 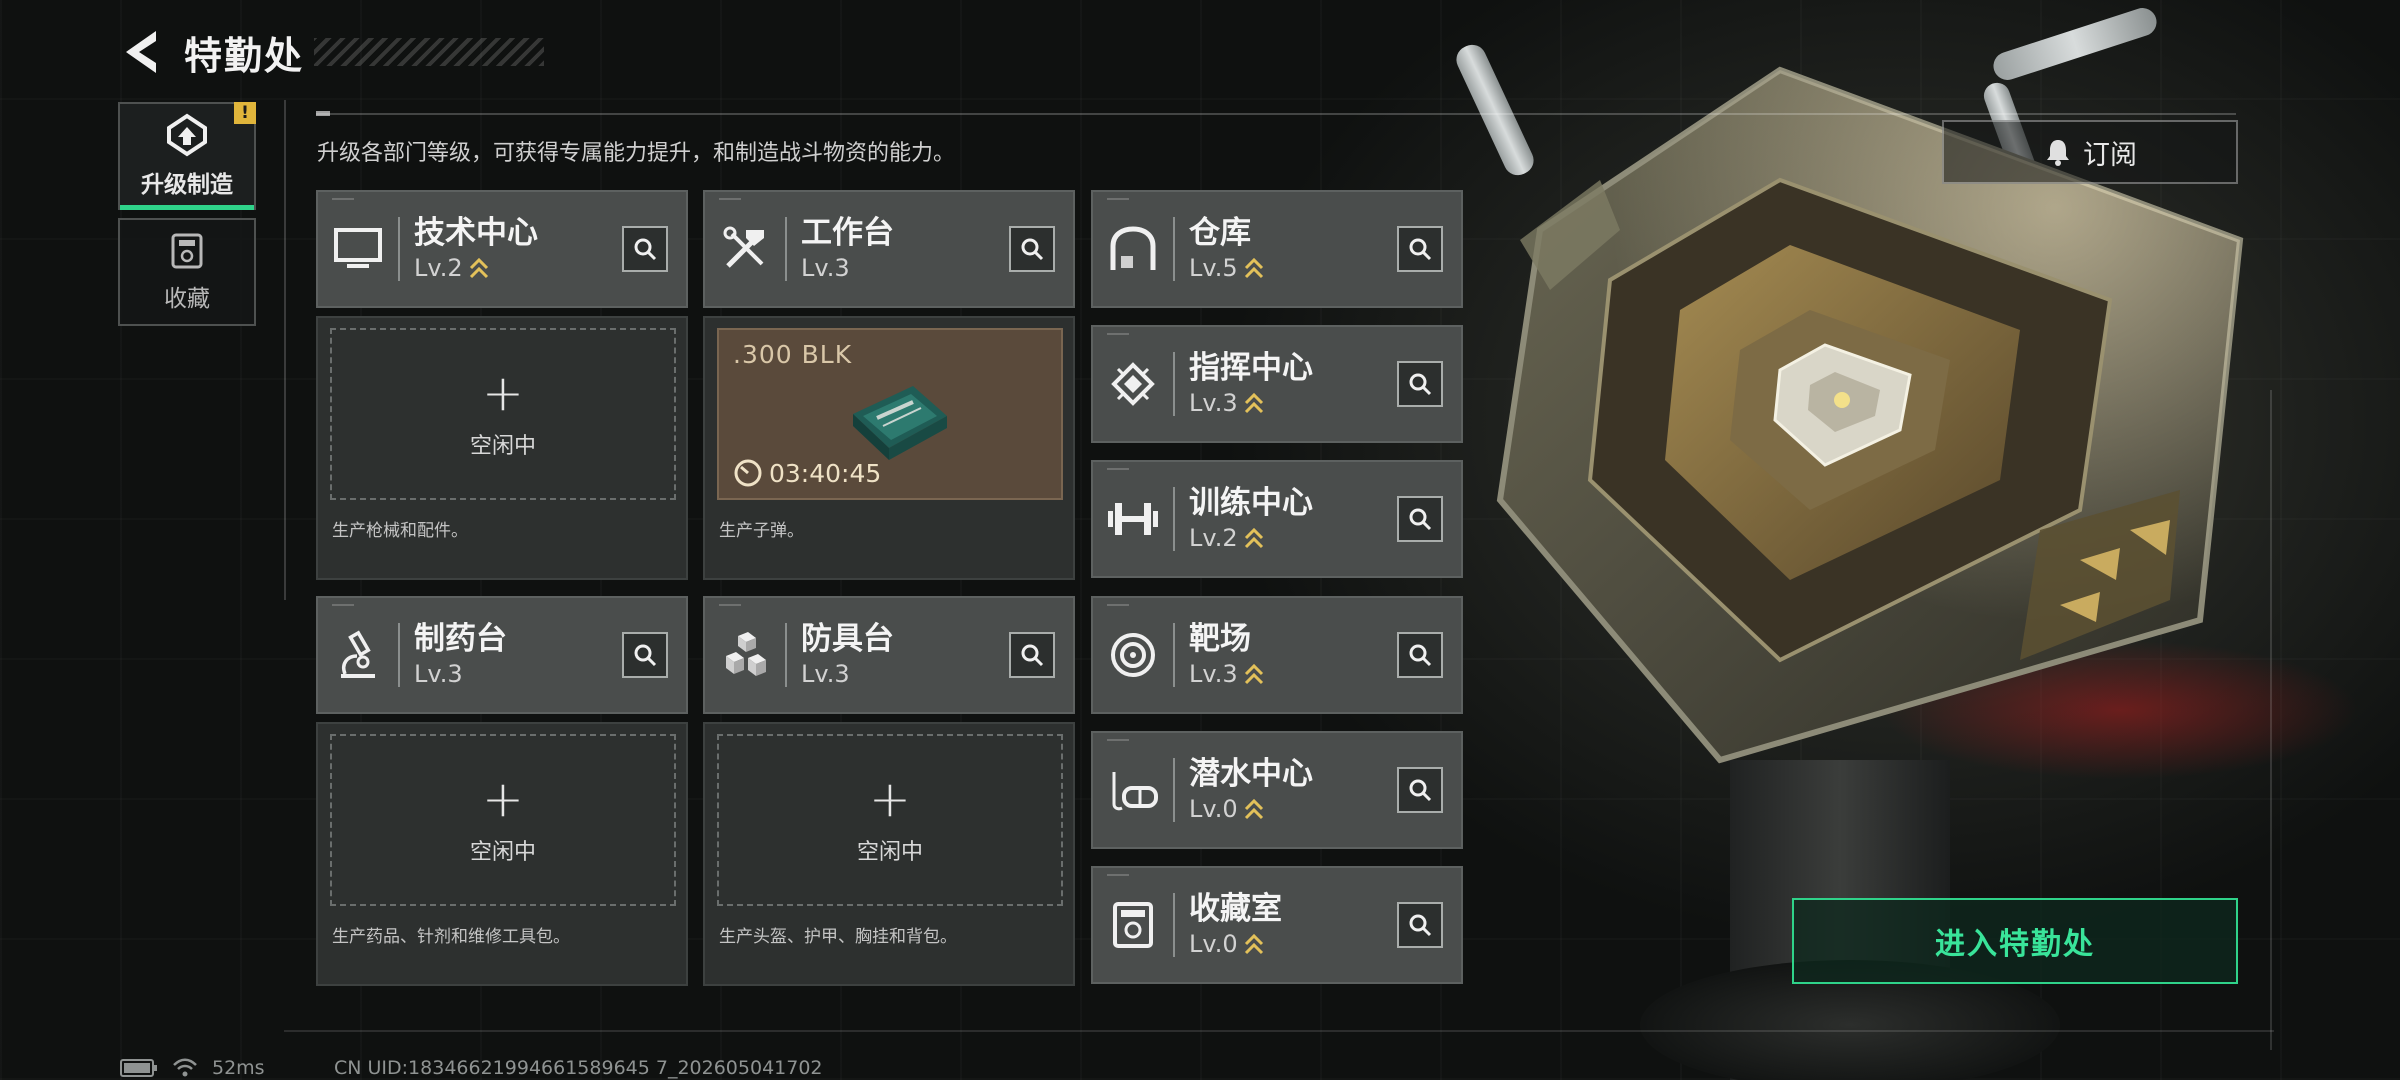 What do you see at coordinates (1213, 267) in the screenshot?
I see `card-level: Lv.5` at bounding box center [1213, 267].